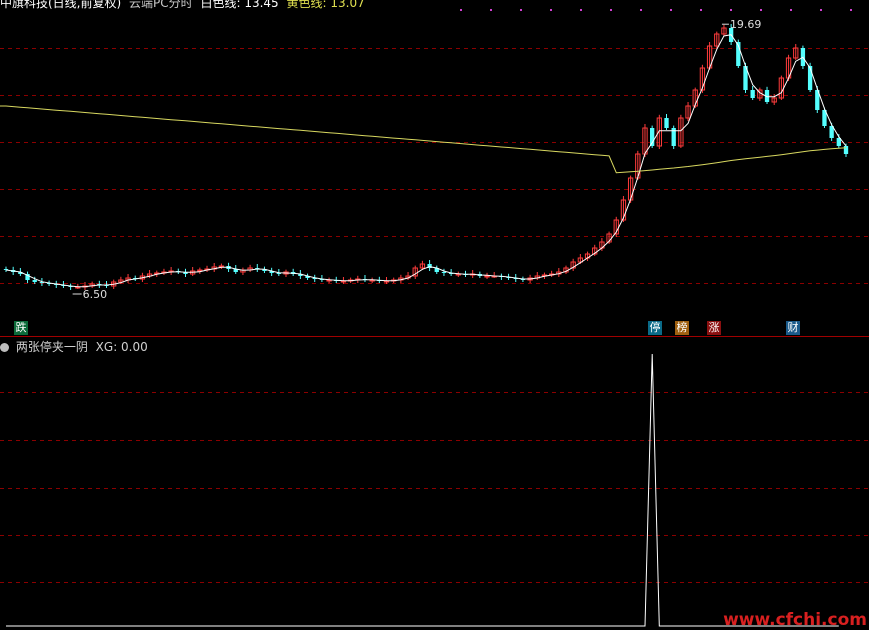  Describe the element at coordinates (239, 5) in the screenshot. I see `ma-white-label: 白色线: 13.45` at that location.